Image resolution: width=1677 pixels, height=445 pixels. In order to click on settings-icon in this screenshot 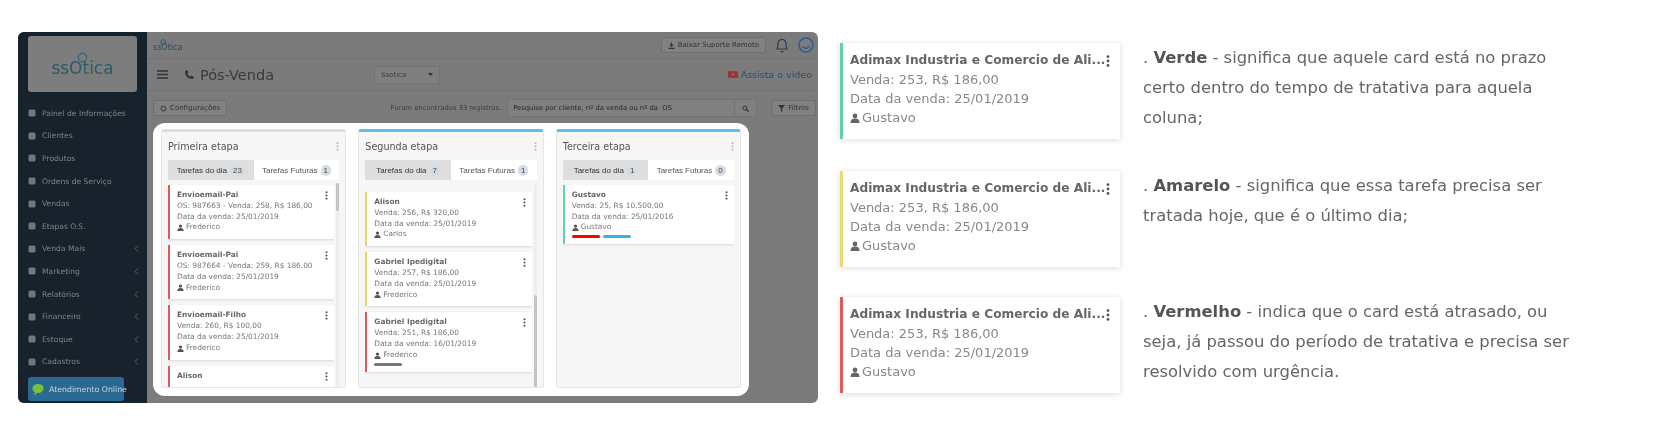, I will do `click(163, 108)`.